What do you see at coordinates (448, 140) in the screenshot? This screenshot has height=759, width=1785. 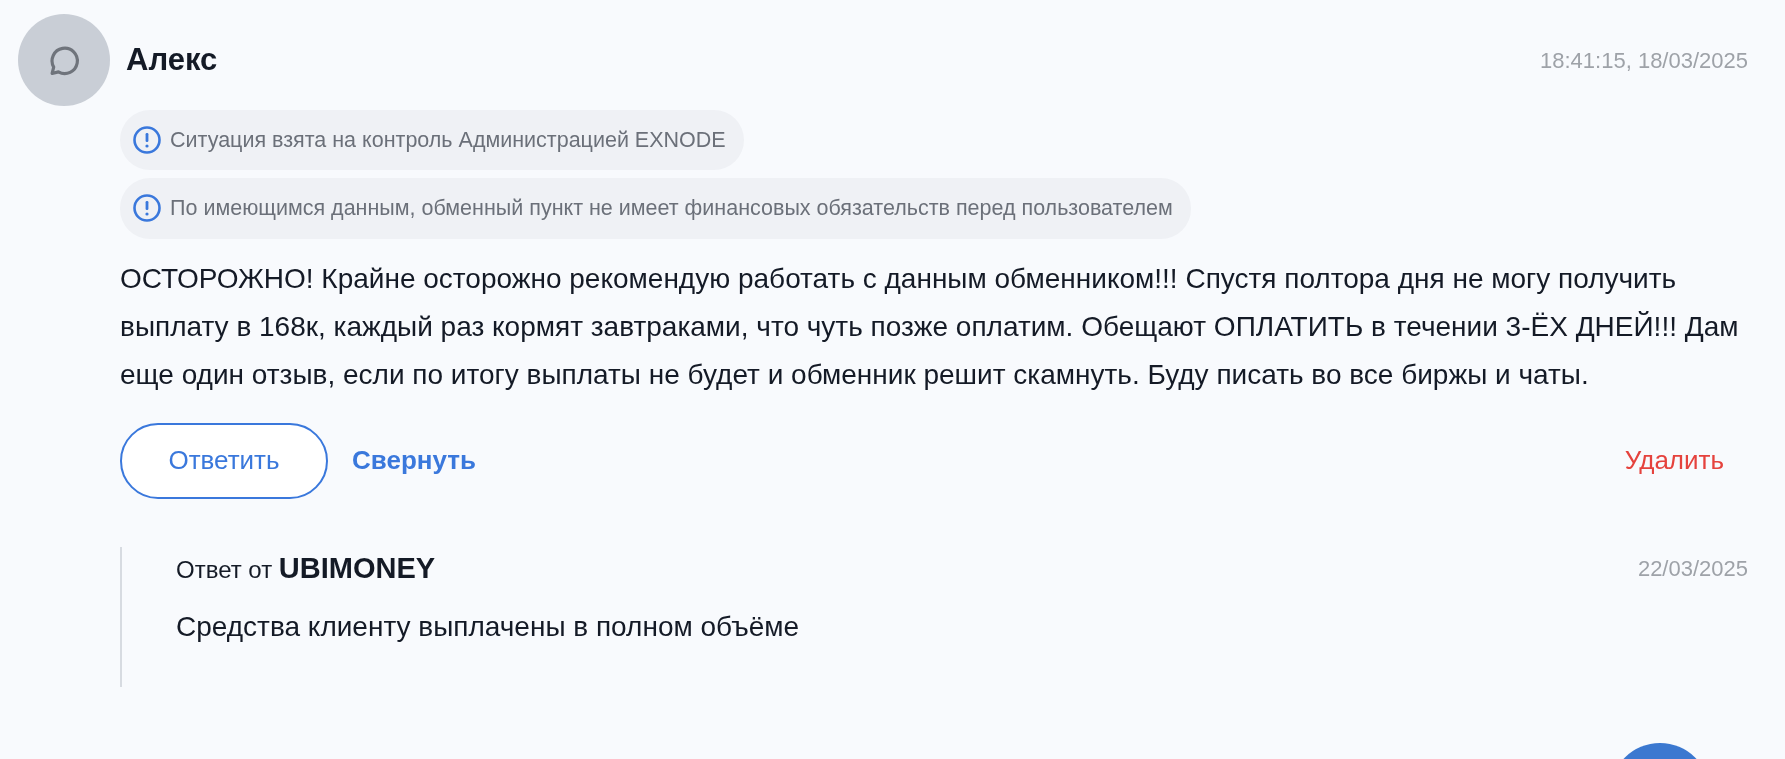 I see `notice-text: Ситуация взята на контроль Администрацией EXNODE` at bounding box center [448, 140].